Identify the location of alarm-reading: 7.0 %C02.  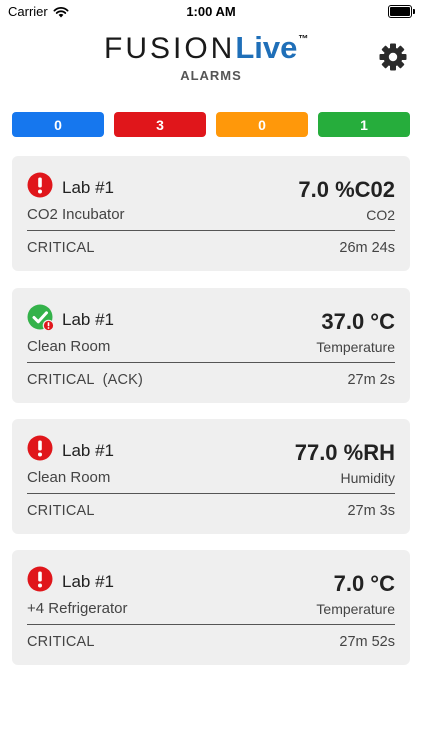
(346, 189).